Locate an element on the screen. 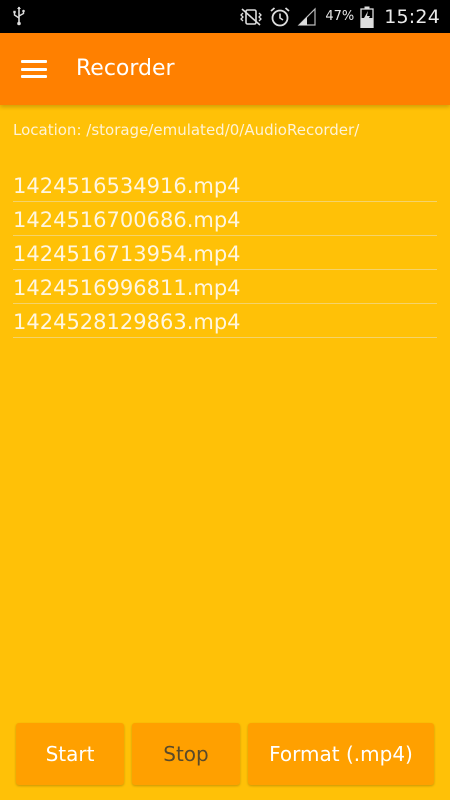 This screenshot has width=450, height=800. status-bar: 47% 15:24 is located at coordinates (225, 16).